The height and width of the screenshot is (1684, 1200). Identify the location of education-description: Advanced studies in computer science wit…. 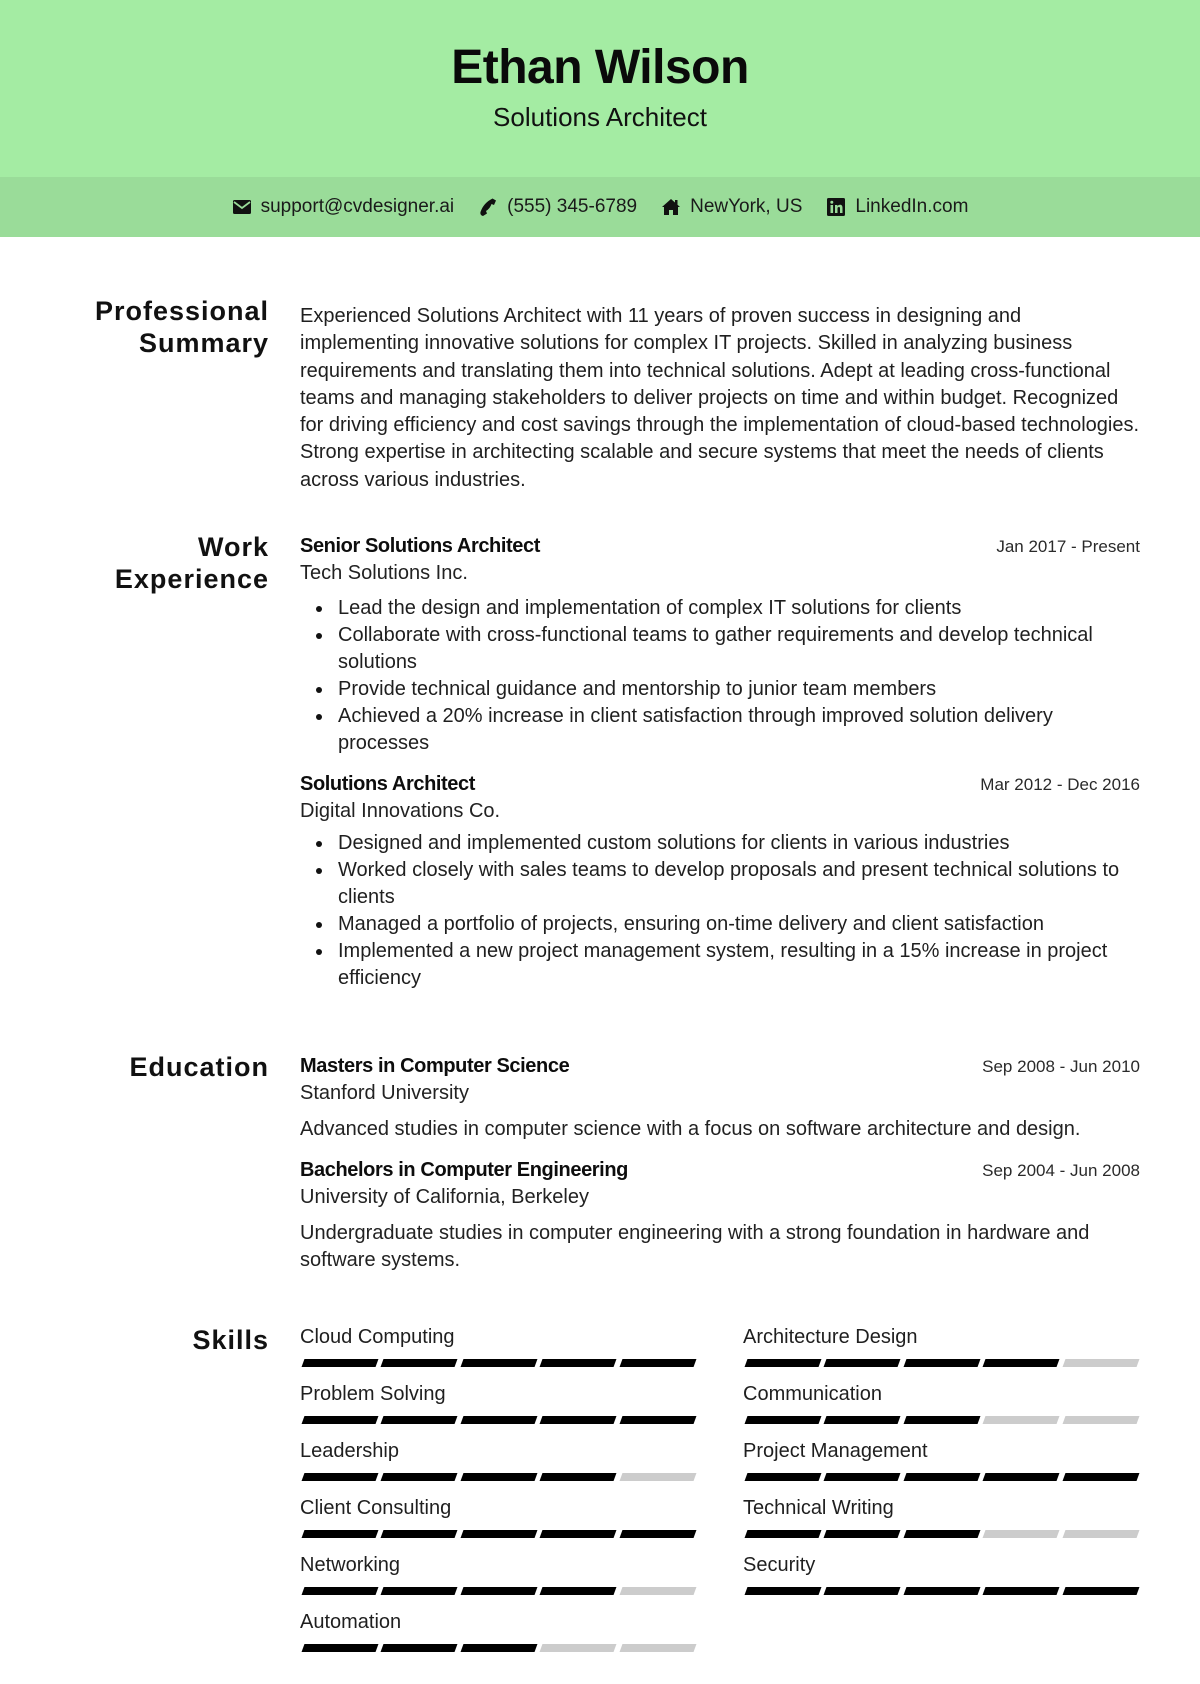
(690, 1129).